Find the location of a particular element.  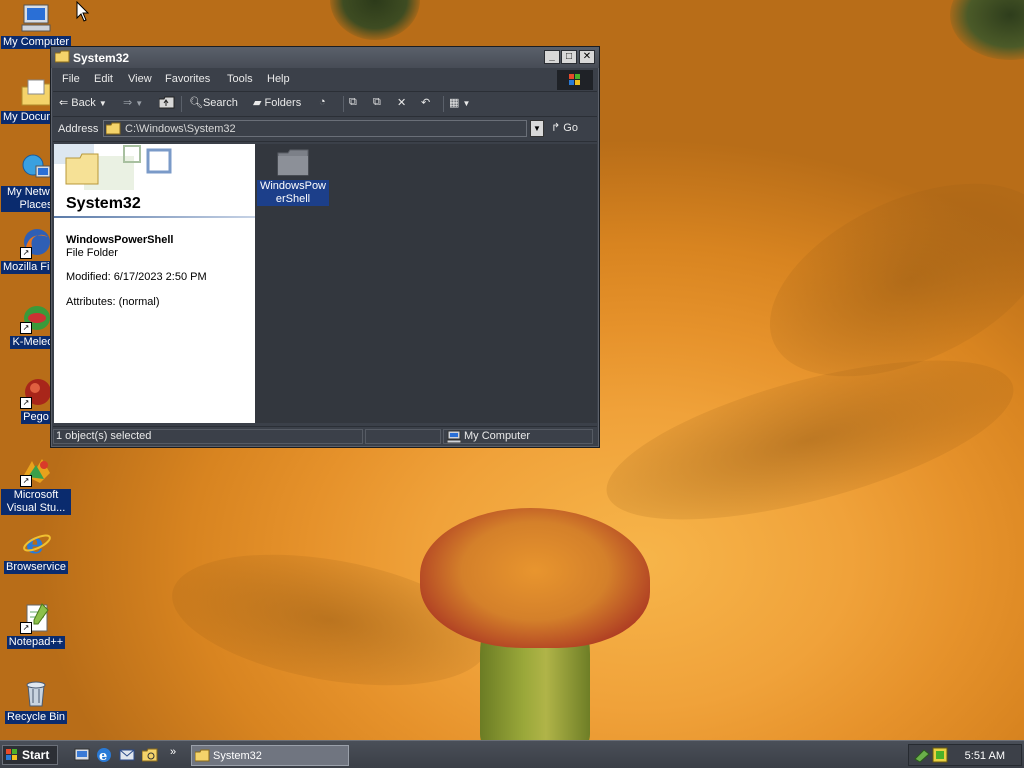

desktop-icon-my-computer: My Computer is located at coordinates (36, 27).